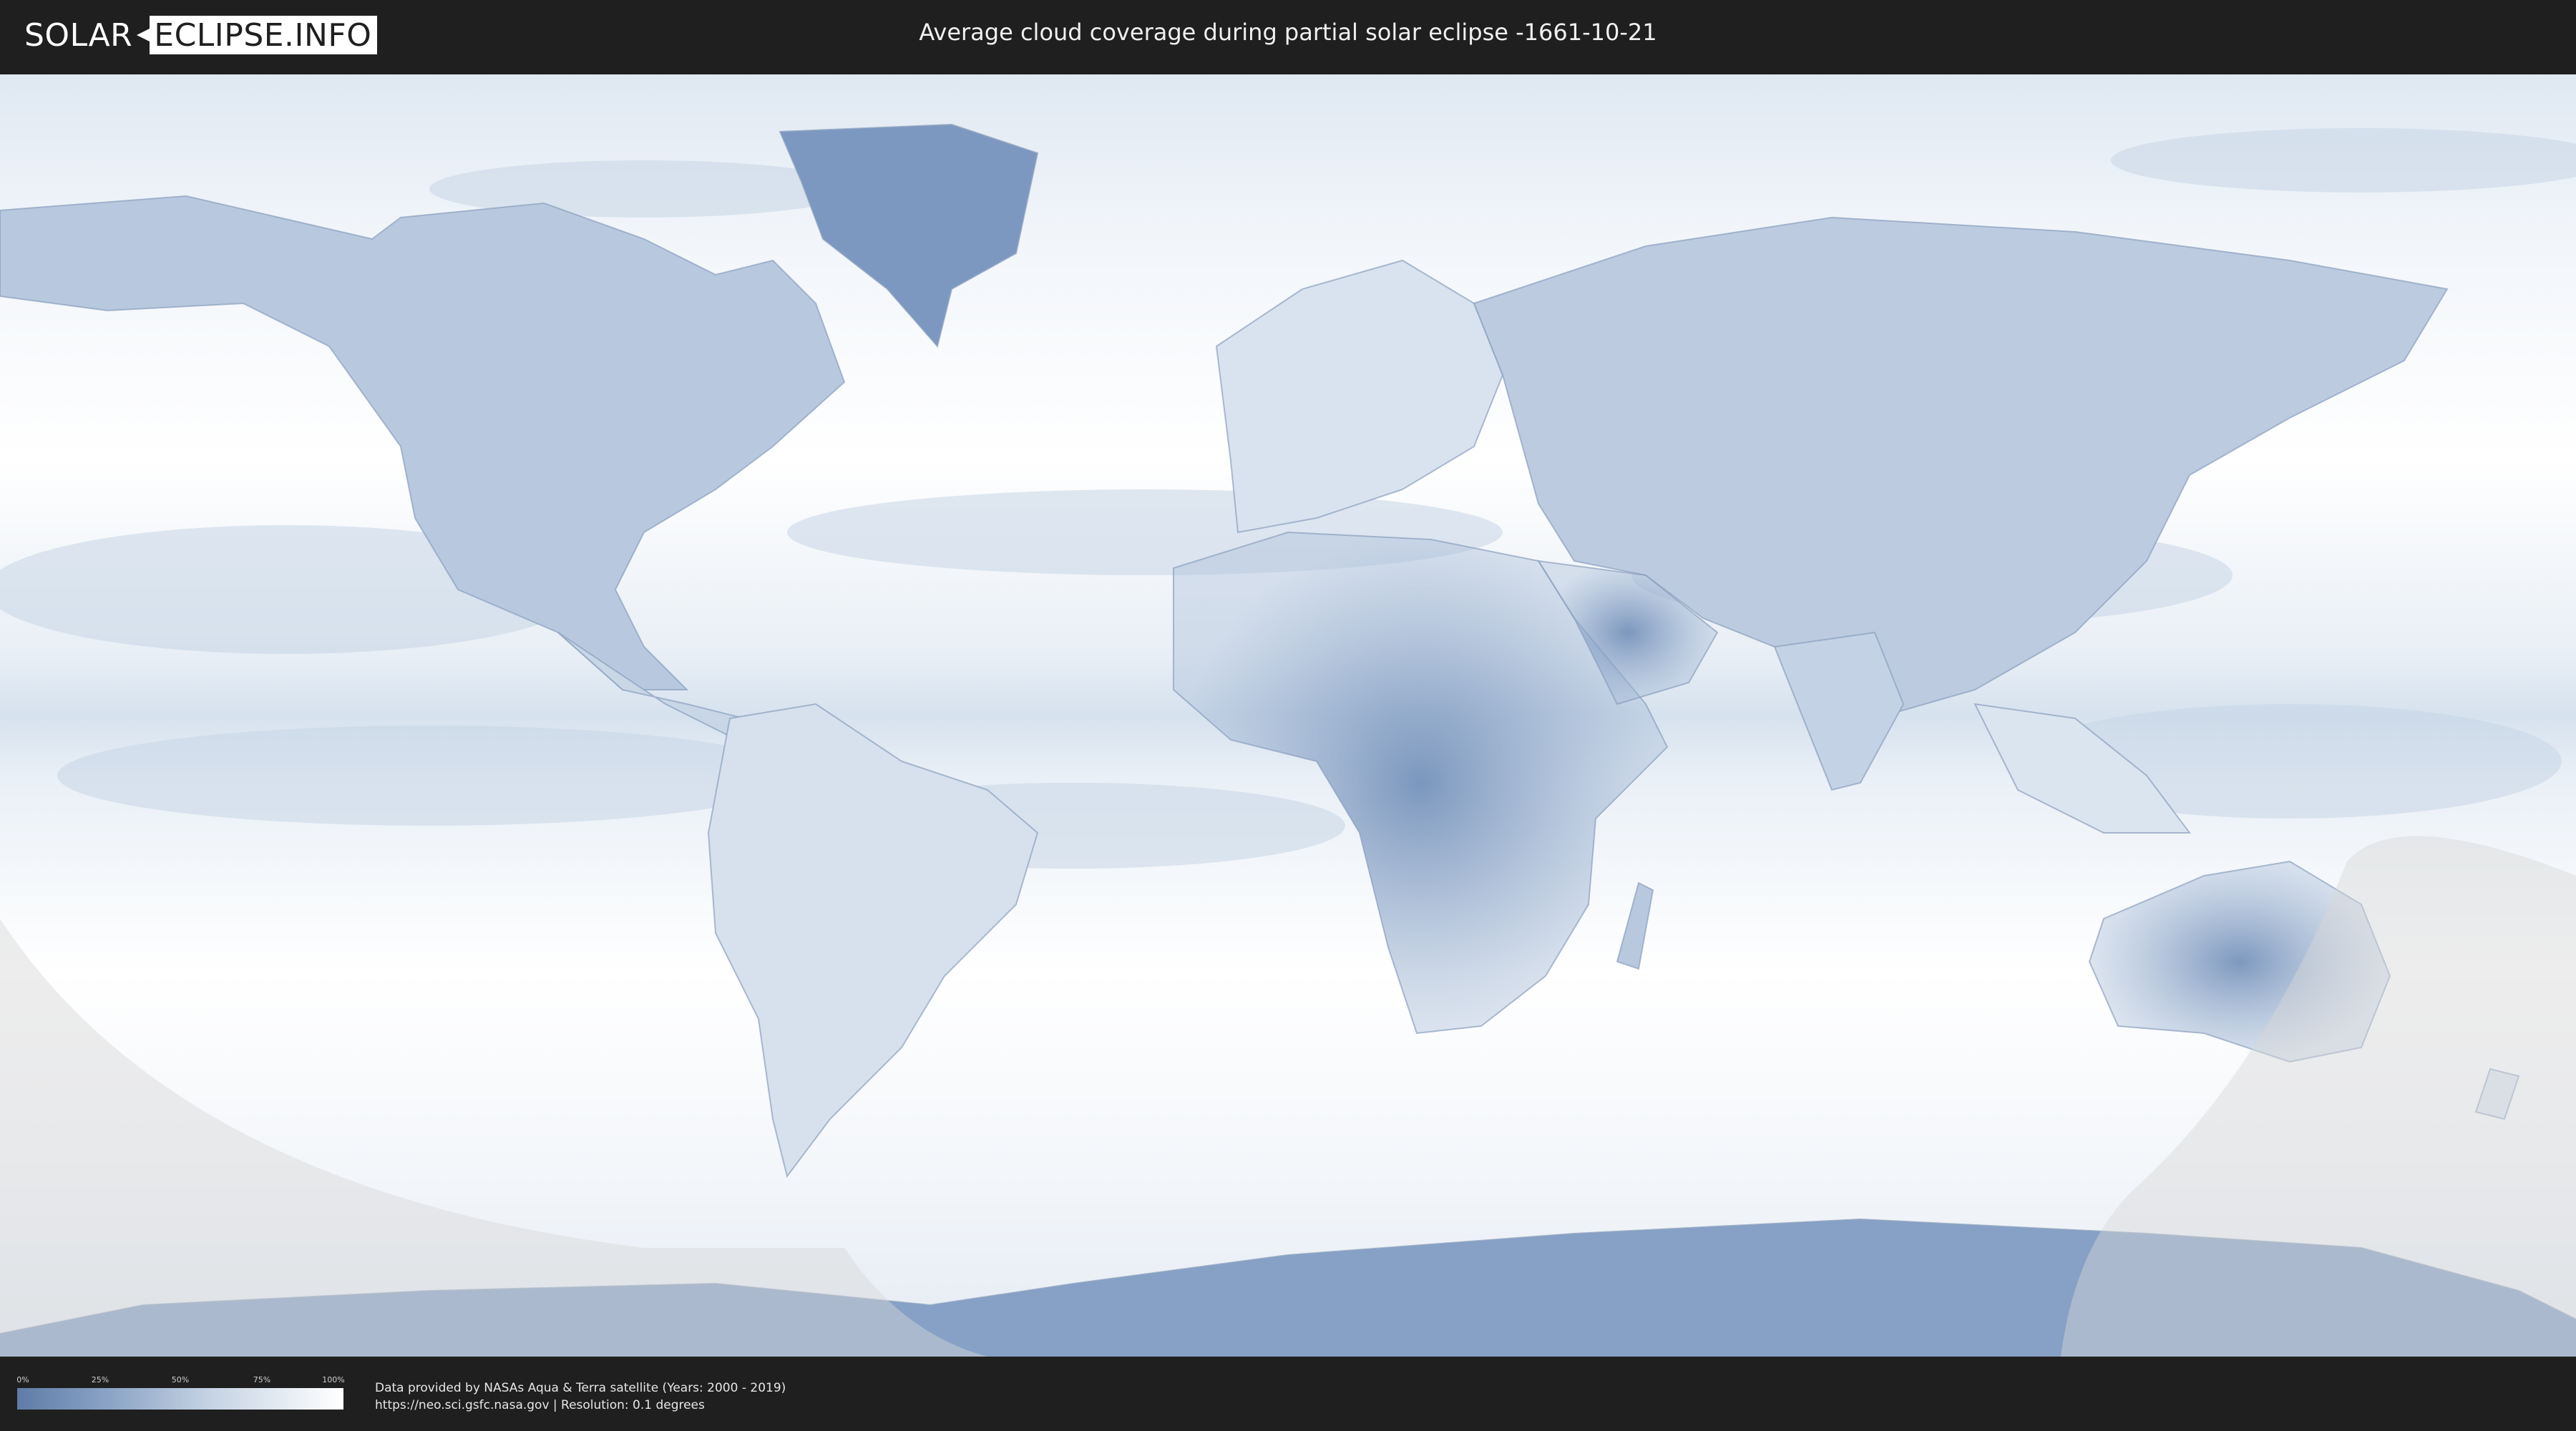 The image size is (2576, 1431). What do you see at coordinates (180, 1399) in the screenshot?
I see `legend-color-bar` at bounding box center [180, 1399].